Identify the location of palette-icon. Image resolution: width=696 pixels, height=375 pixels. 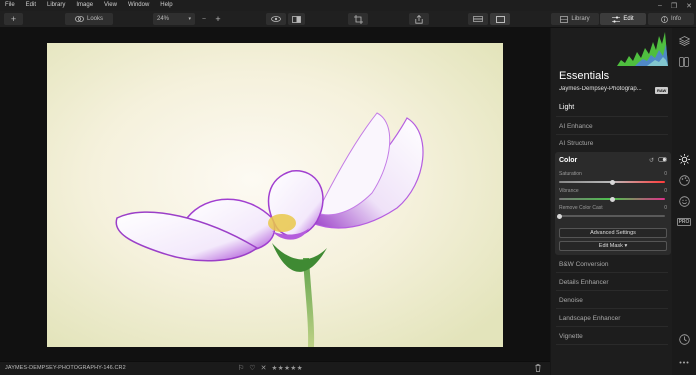
(684, 180).